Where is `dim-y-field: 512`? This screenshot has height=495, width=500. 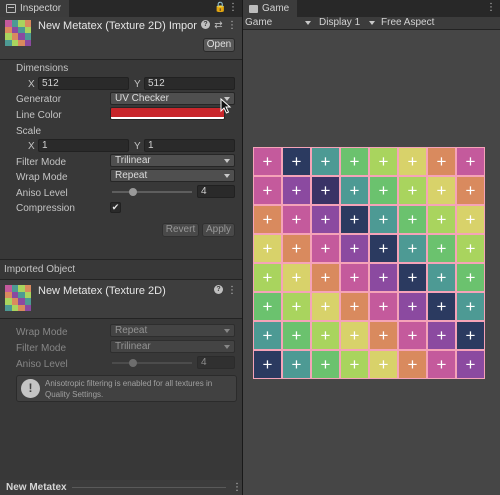
dim-y-field: 512 is located at coordinates (189, 83).